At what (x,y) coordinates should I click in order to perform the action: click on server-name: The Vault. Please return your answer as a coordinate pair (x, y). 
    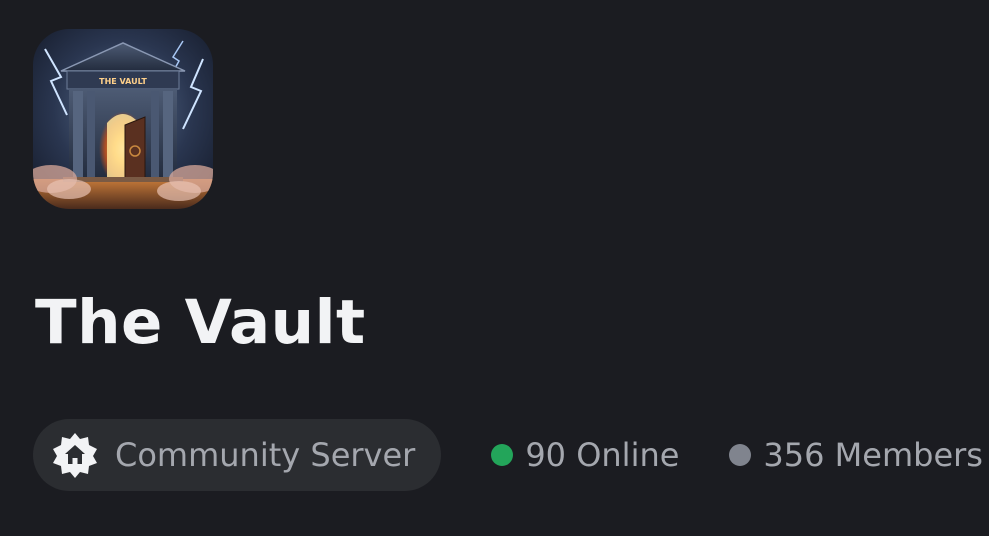
    Looking at the image, I should click on (200, 322).